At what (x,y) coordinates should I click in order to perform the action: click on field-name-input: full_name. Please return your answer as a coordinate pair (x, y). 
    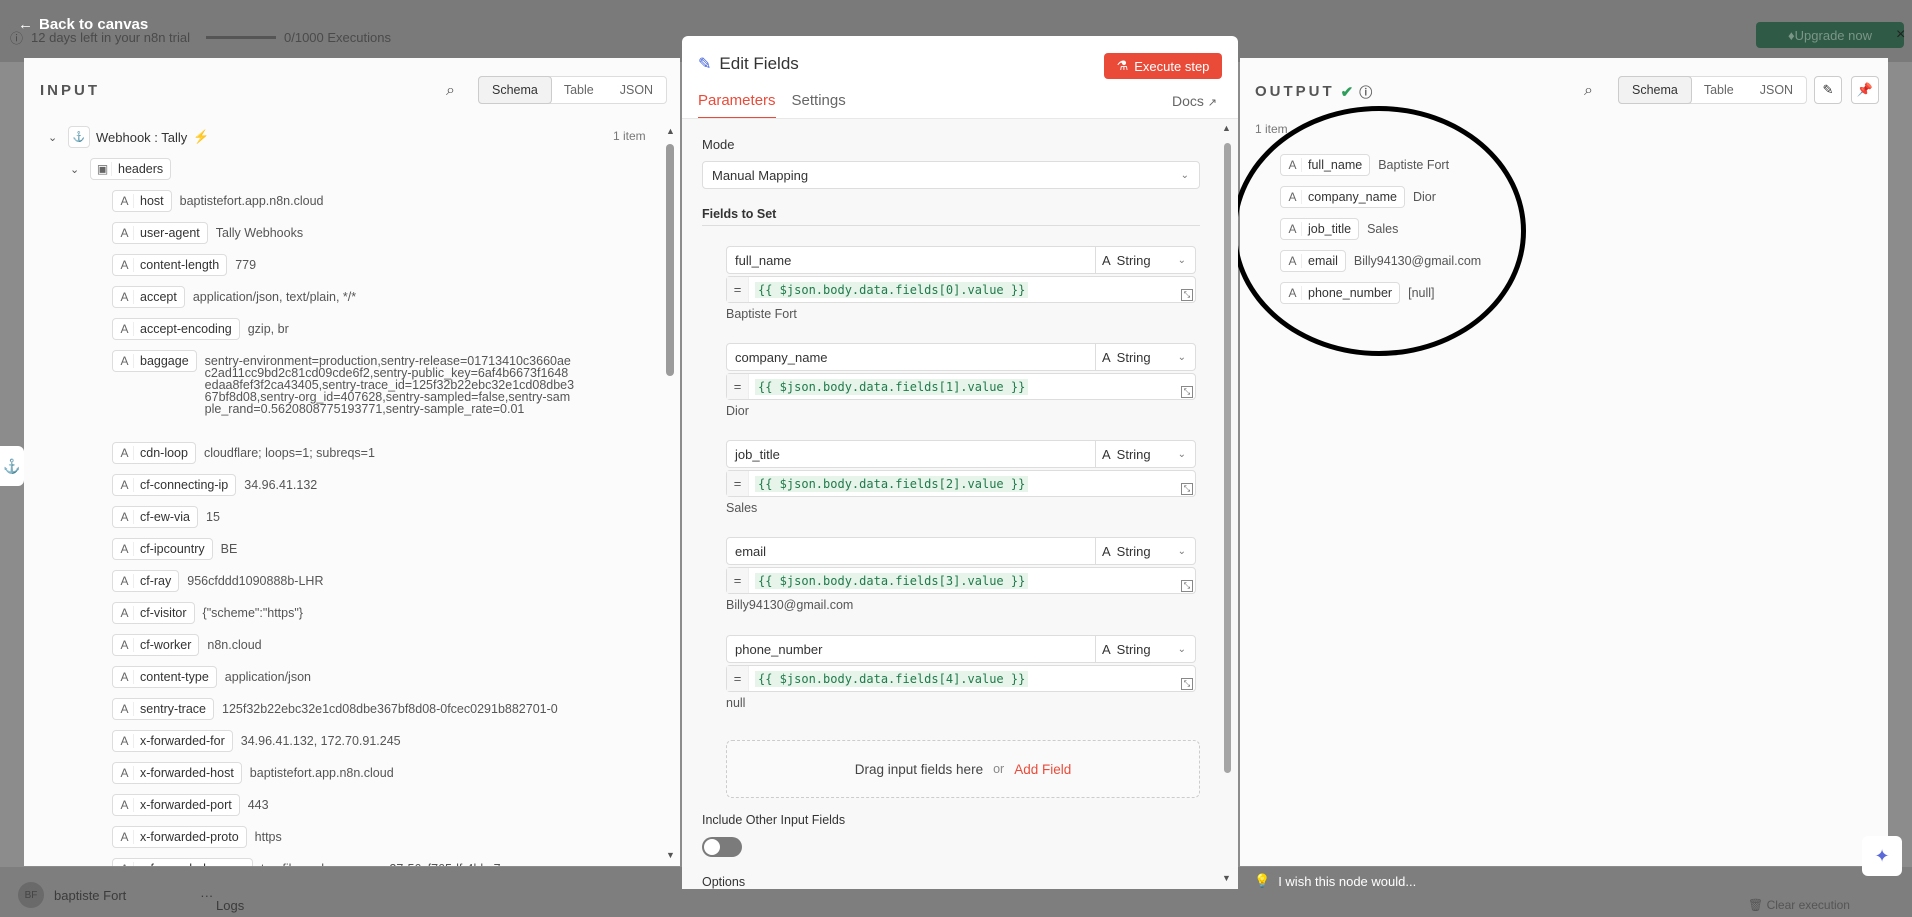
    Looking at the image, I should click on (911, 260).